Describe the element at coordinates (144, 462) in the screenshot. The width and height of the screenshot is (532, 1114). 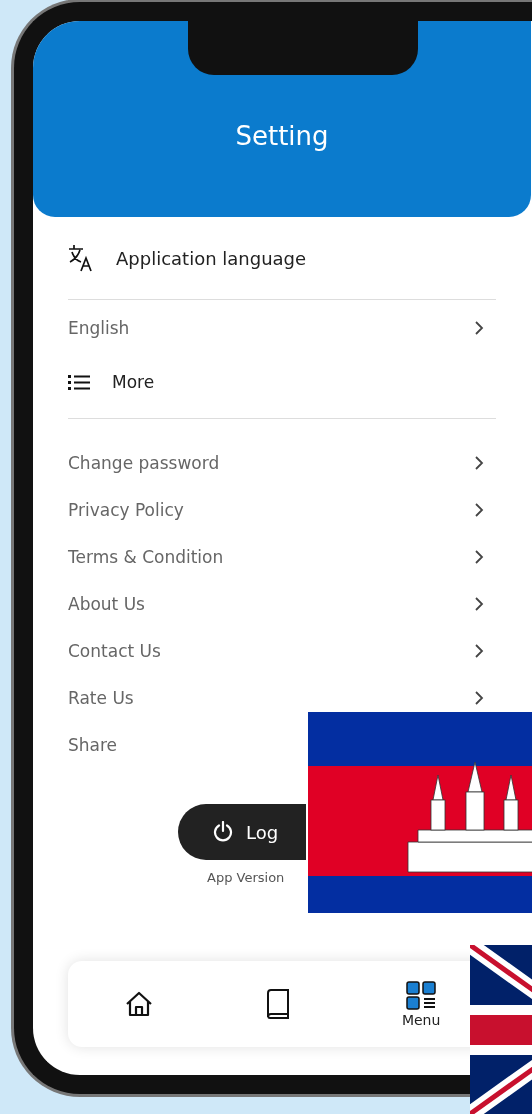
I see `menu-item: Change password` at that location.